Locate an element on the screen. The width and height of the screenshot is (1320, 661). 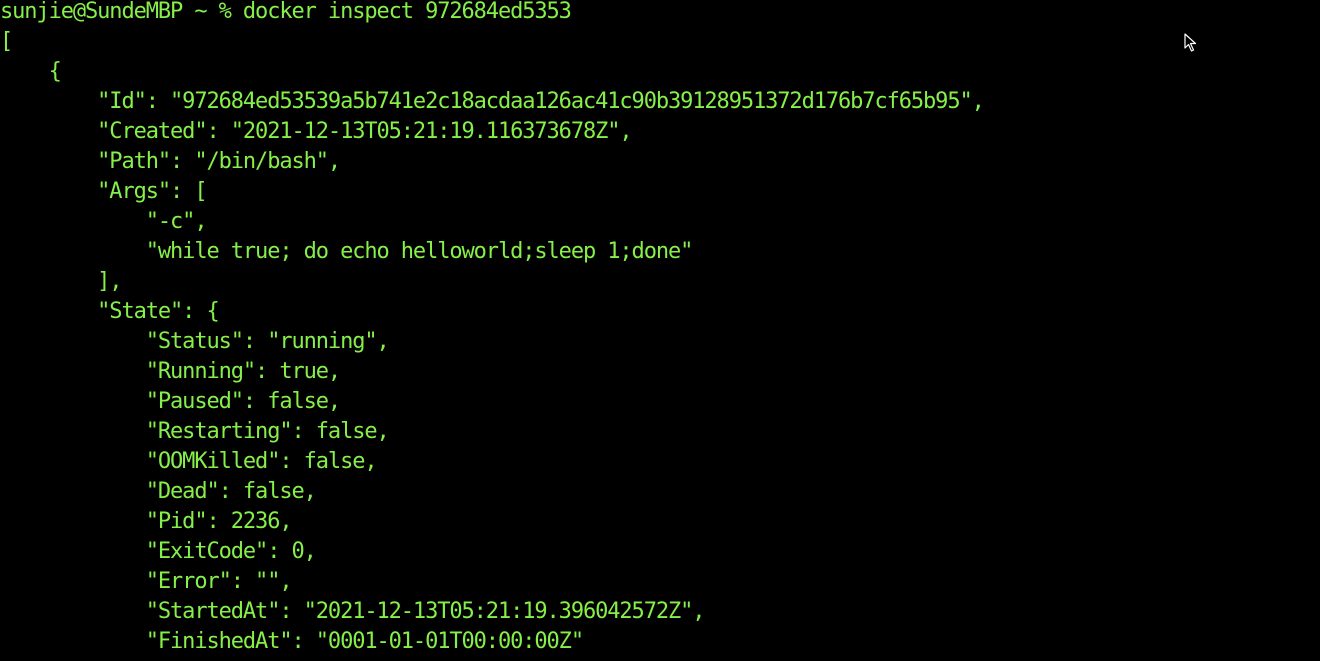
arrow-pointer-icon is located at coordinates (1190, 42).